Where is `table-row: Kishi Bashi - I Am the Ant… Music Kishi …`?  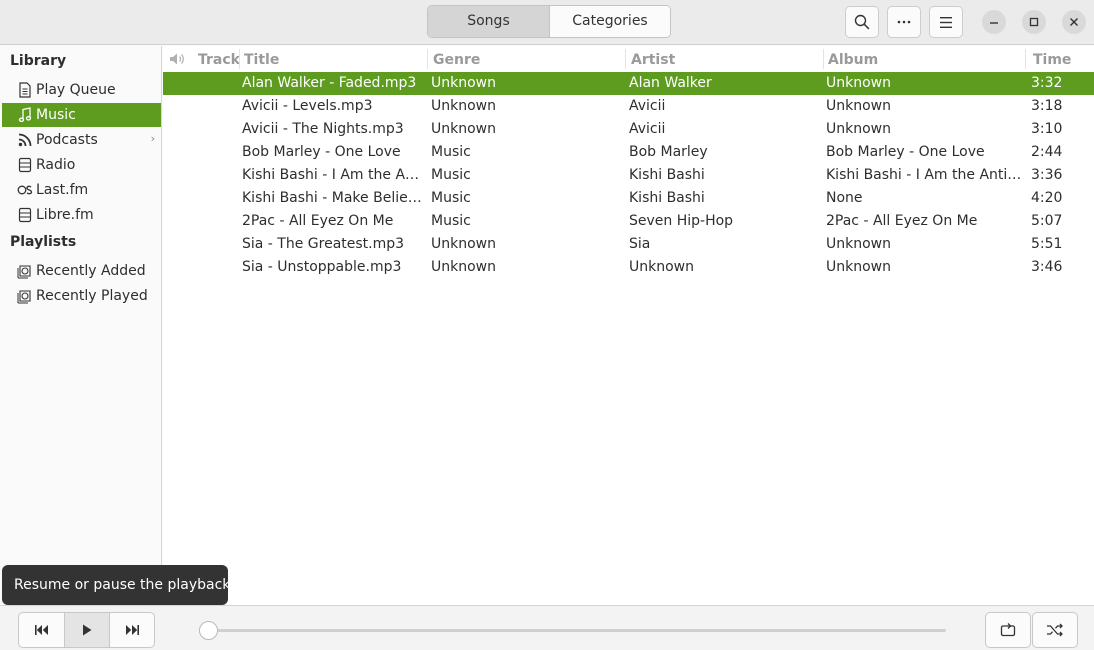 table-row: Kishi Bashi - I Am the Ant… Music Kishi … is located at coordinates (628, 175).